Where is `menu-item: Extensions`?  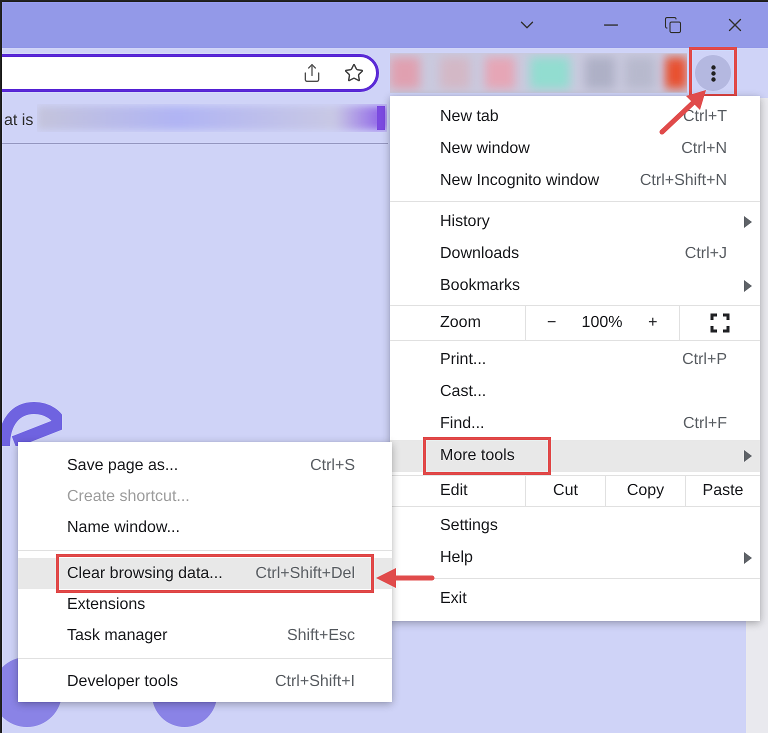
menu-item: Extensions is located at coordinates (205, 604).